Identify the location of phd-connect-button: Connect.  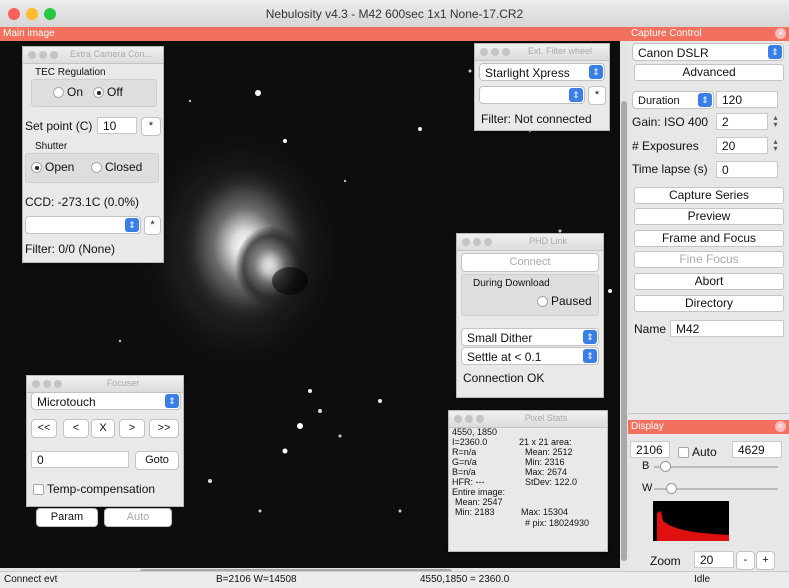
(530, 262).